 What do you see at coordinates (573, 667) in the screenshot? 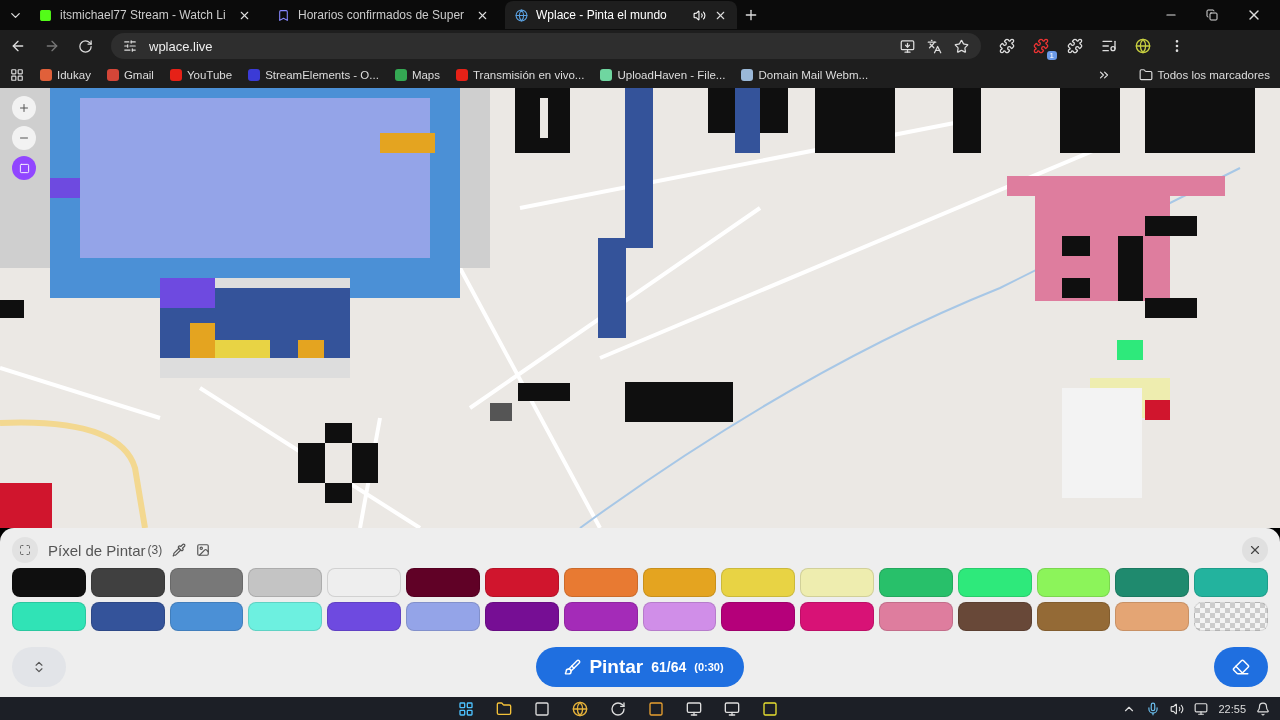
I see `brush-icon` at bounding box center [573, 667].